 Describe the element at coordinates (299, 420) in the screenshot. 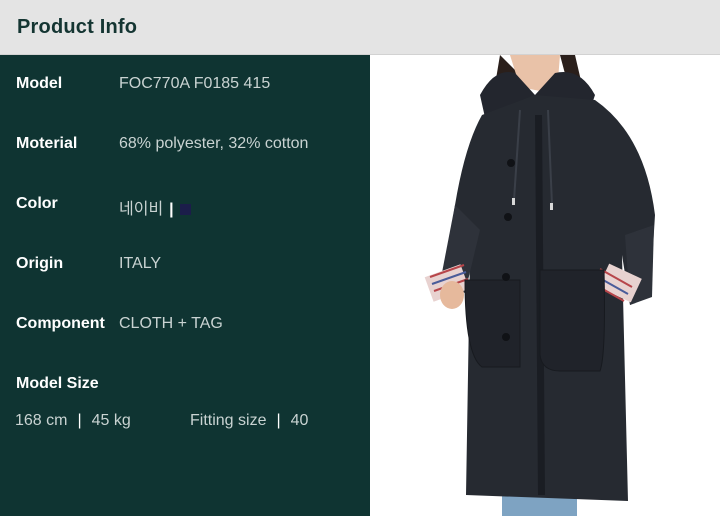

I see `fitting-size-value: 40` at that location.